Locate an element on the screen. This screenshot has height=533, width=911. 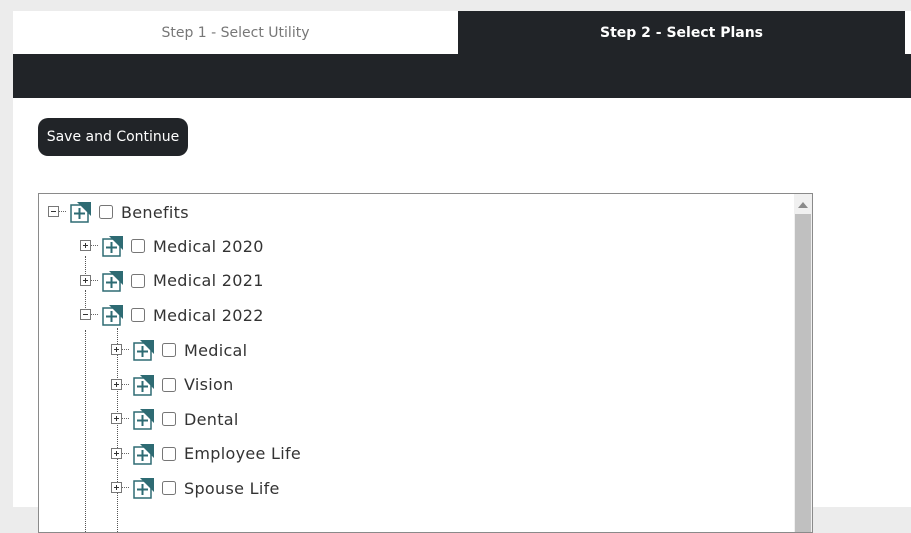
tree-node-medical-2022: Medical 2022 is located at coordinates (172, 315).